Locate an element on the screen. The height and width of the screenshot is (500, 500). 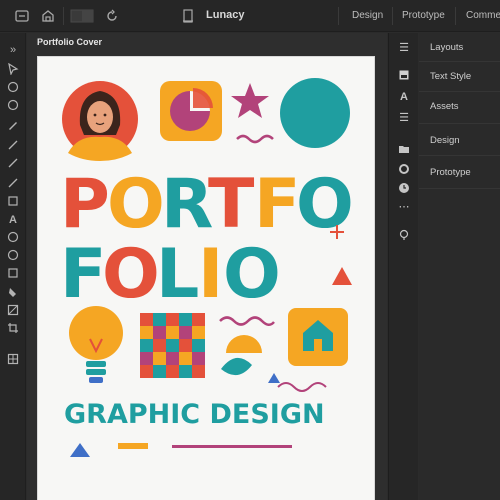
bottom-purple-line is located at coordinates (232, 446).